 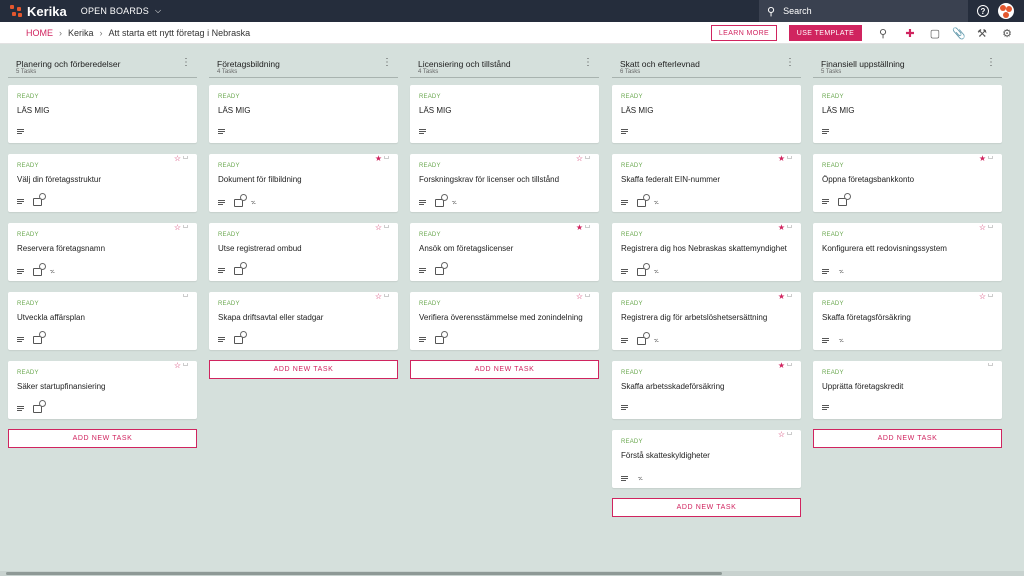 I want to click on learn-more-button: LEARN MORE, so click(x=744, y=33).